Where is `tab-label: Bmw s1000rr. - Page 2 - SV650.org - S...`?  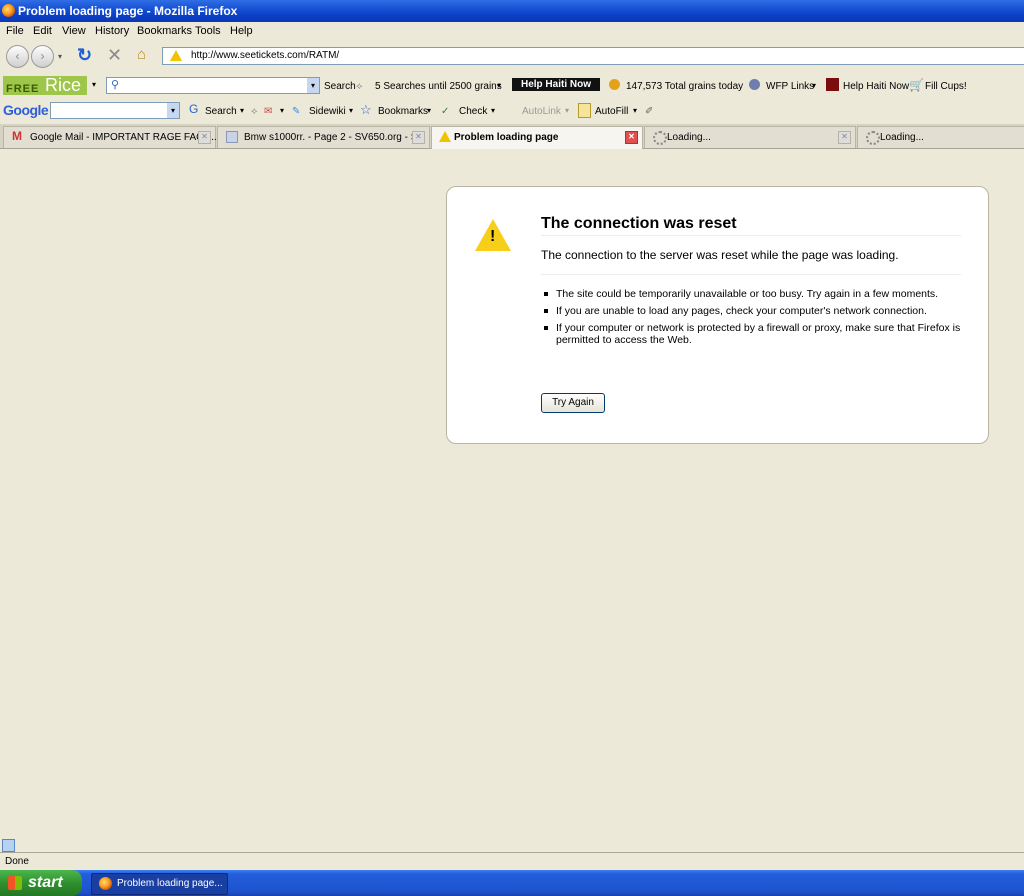 tab-label: Bmw s1000rr. - Page 2 - SV650.org - S... is located at coordinates (335, 137).